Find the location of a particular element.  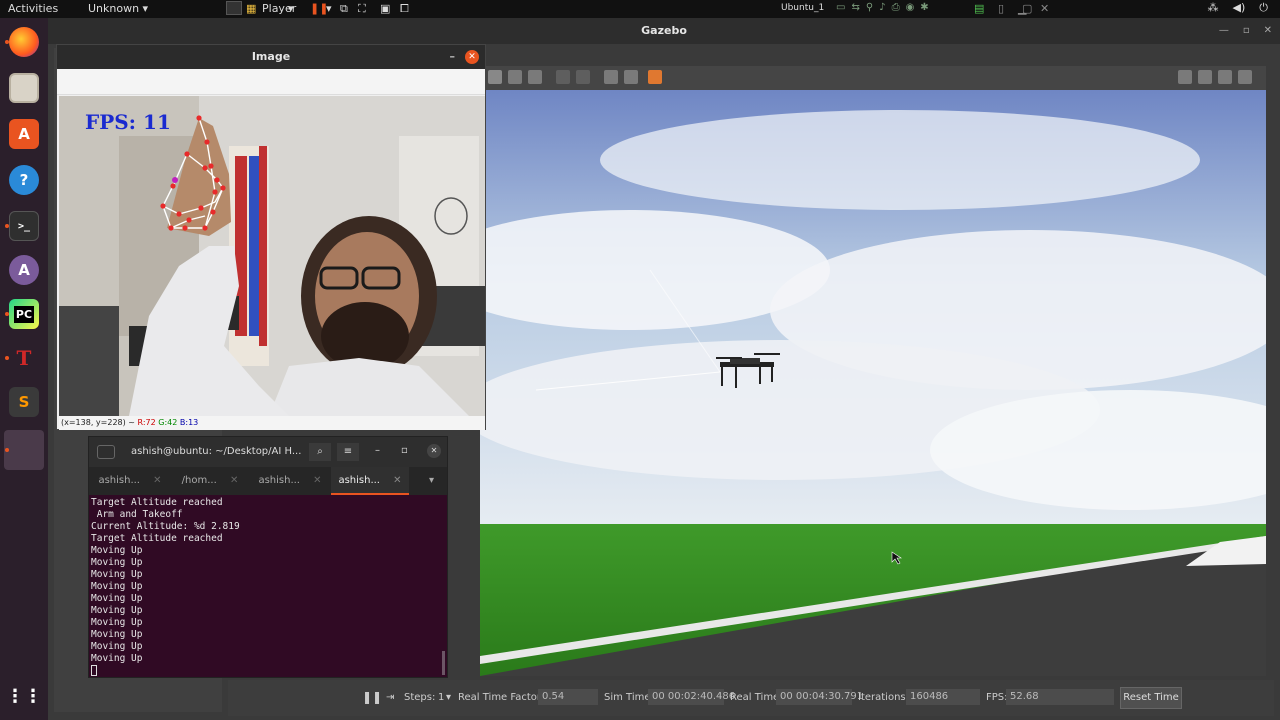

files-icon is located at coordinates (24, 88).